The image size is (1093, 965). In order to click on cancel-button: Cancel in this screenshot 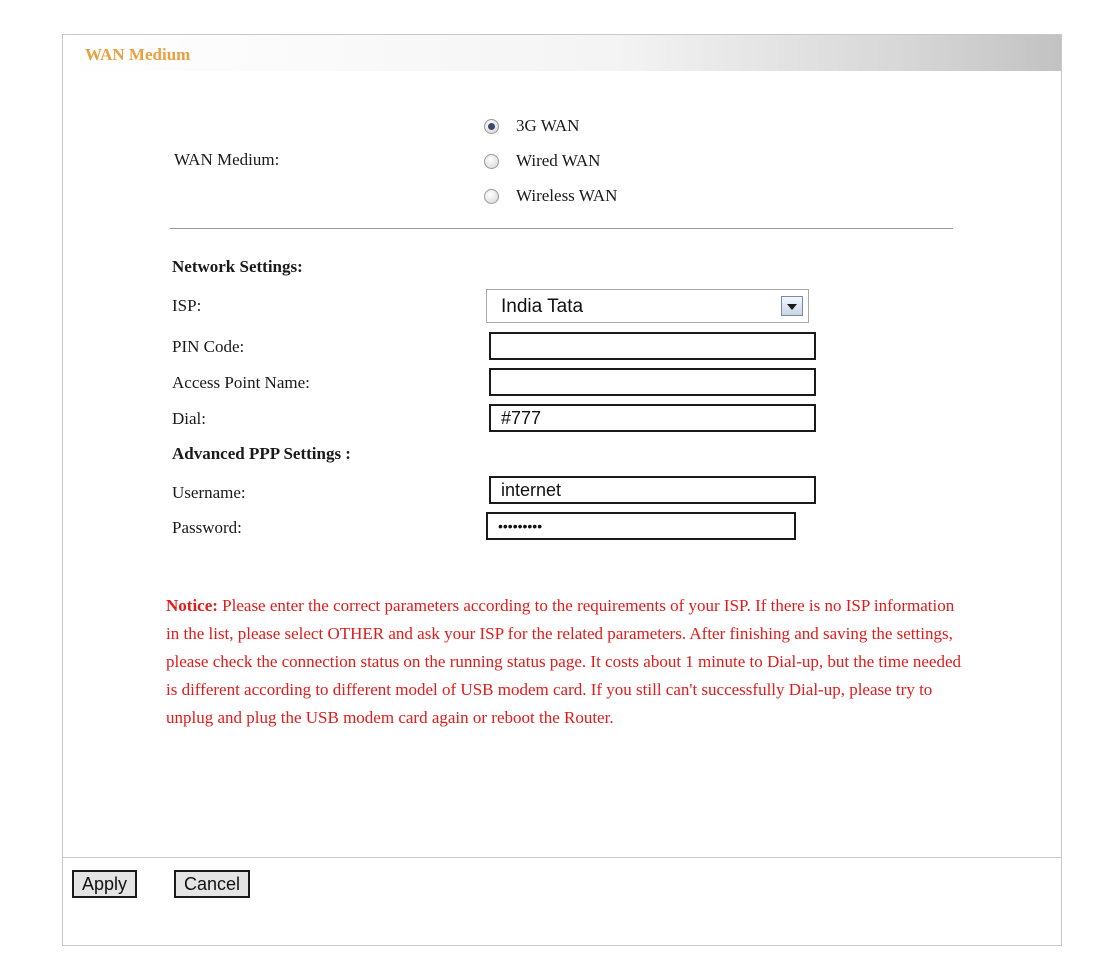, I will do `click(212, 884)`.